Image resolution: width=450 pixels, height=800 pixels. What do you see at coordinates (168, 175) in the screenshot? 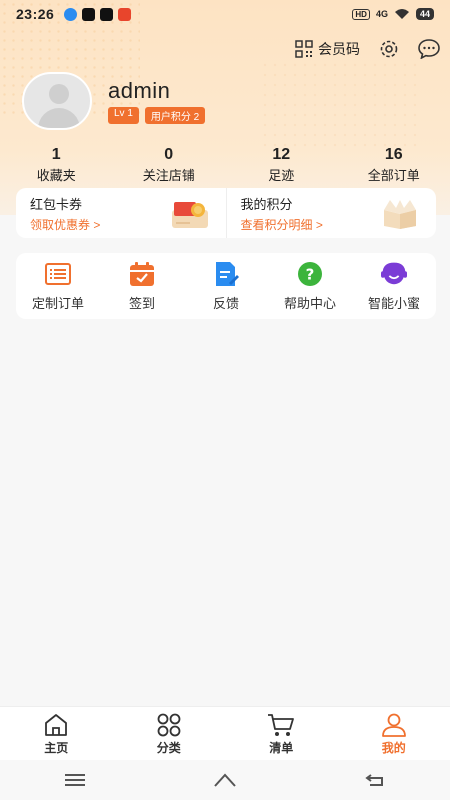
I see `stat-label: 关注店铺` at bounding box center [168, 175].